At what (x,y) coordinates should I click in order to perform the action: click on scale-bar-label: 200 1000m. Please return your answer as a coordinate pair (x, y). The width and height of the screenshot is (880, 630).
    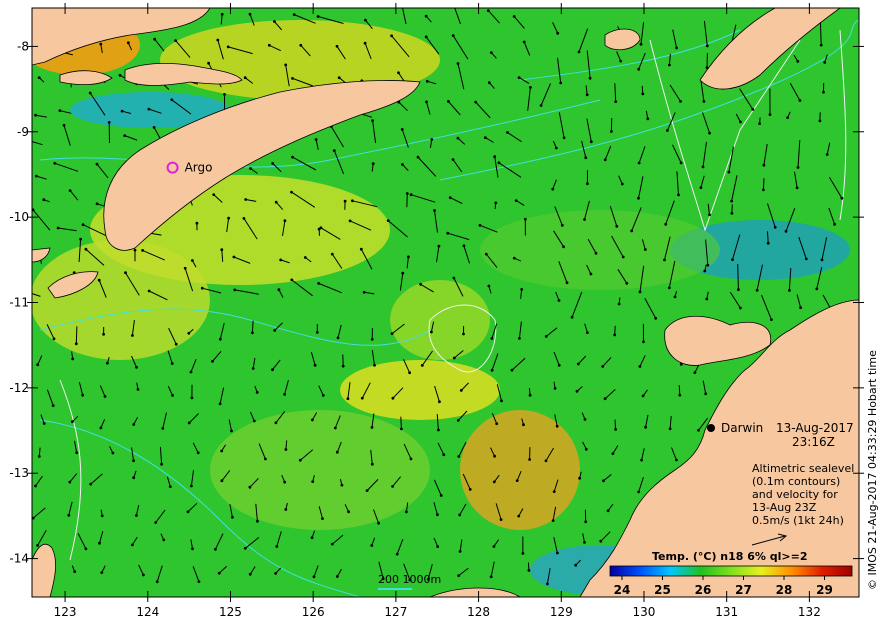
    Looking at the image, I should click on (409, 579).